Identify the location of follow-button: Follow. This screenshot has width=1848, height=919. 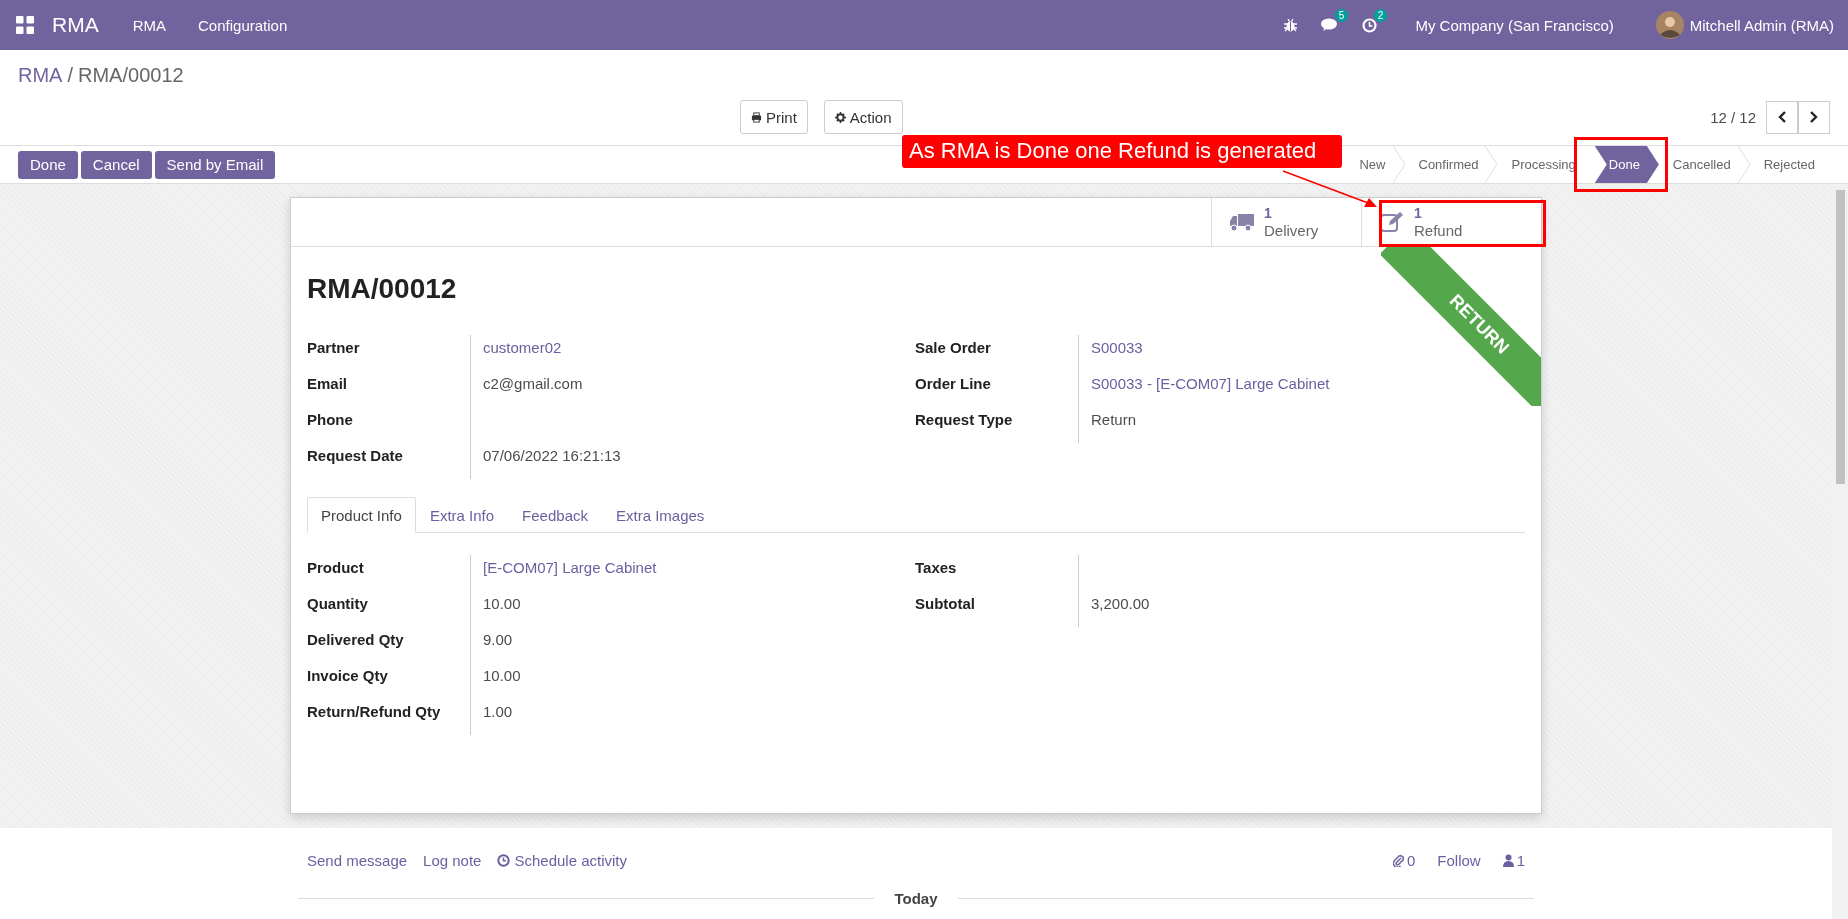
(1459, 860).